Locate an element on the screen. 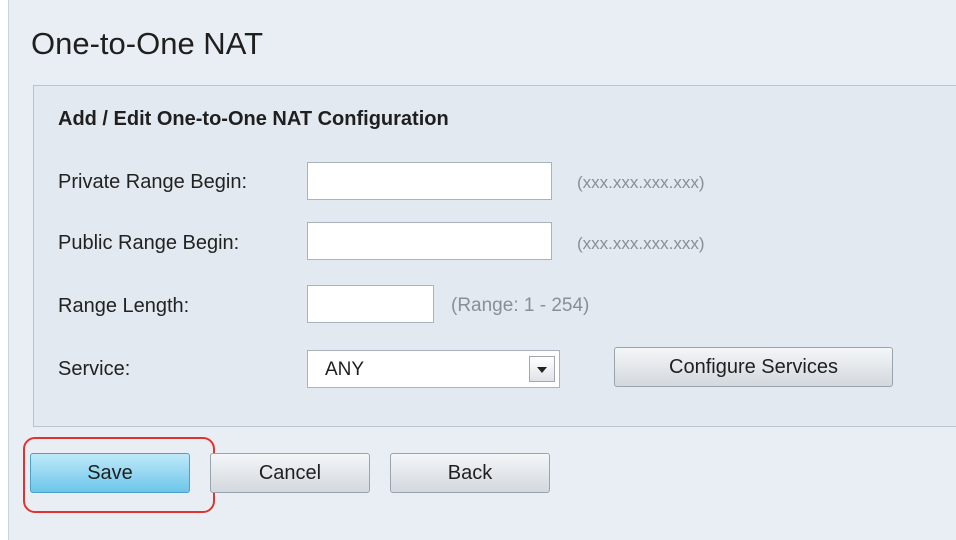 The width and height of the screenshot is (956, 540). page-title: One-to-One NAT is located at coordinates (147, 43).